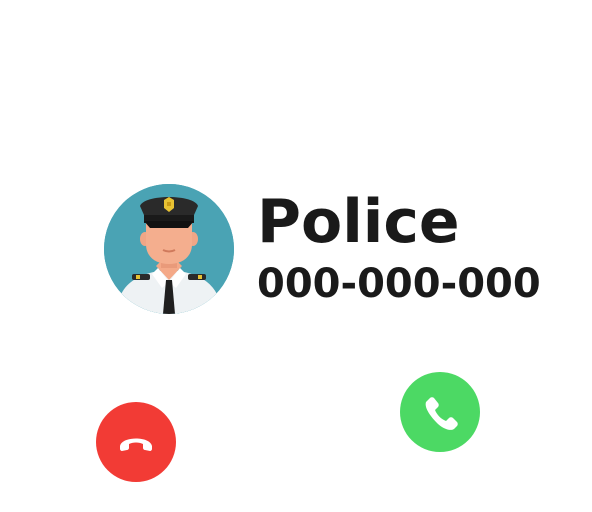 The width and height of the screenshot is (592, 512). What do you see at coordinates (399, 284) in the screenshot?
I see `caller-number: 000-000-000` at bounding box center [399, 284].